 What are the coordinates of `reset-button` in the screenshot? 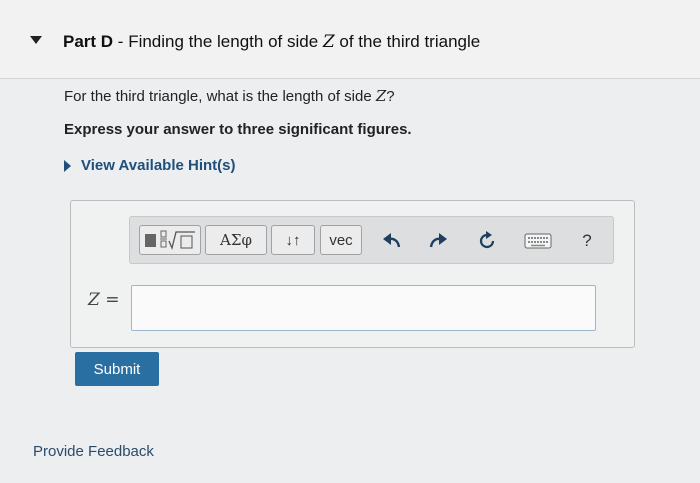 It's located at (487, 241).